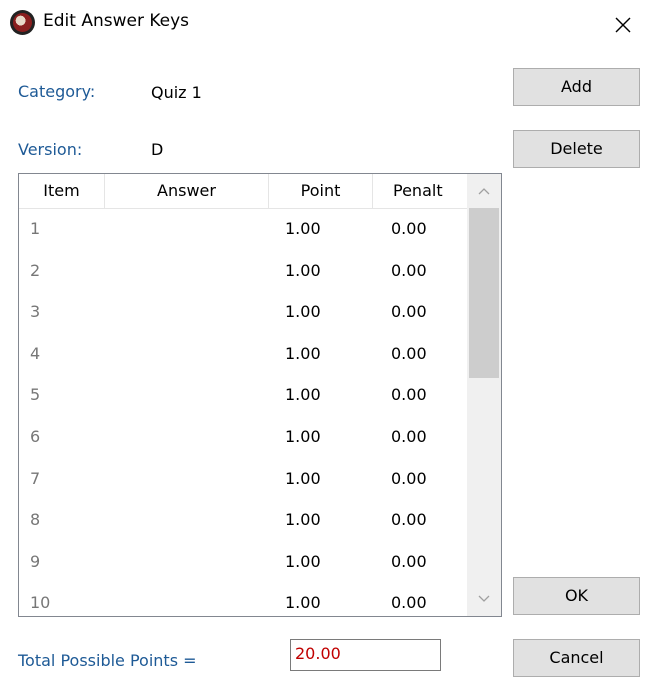  I want to click on table-row: 2 1.00 0.00, so click(243, 271).